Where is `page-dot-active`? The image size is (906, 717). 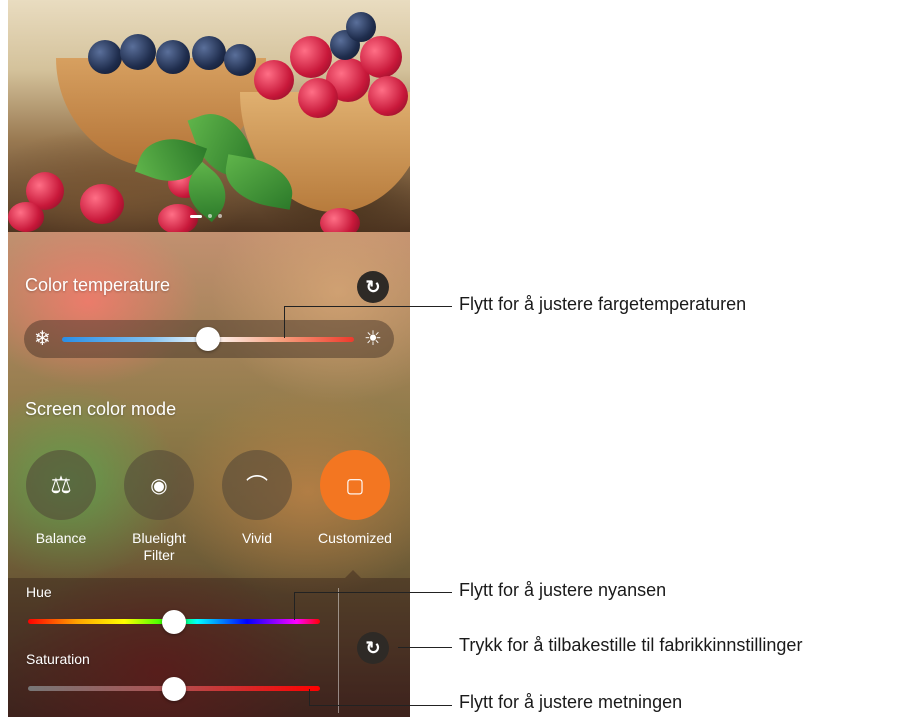
page-dot-active is located at coordinates (196, 216).